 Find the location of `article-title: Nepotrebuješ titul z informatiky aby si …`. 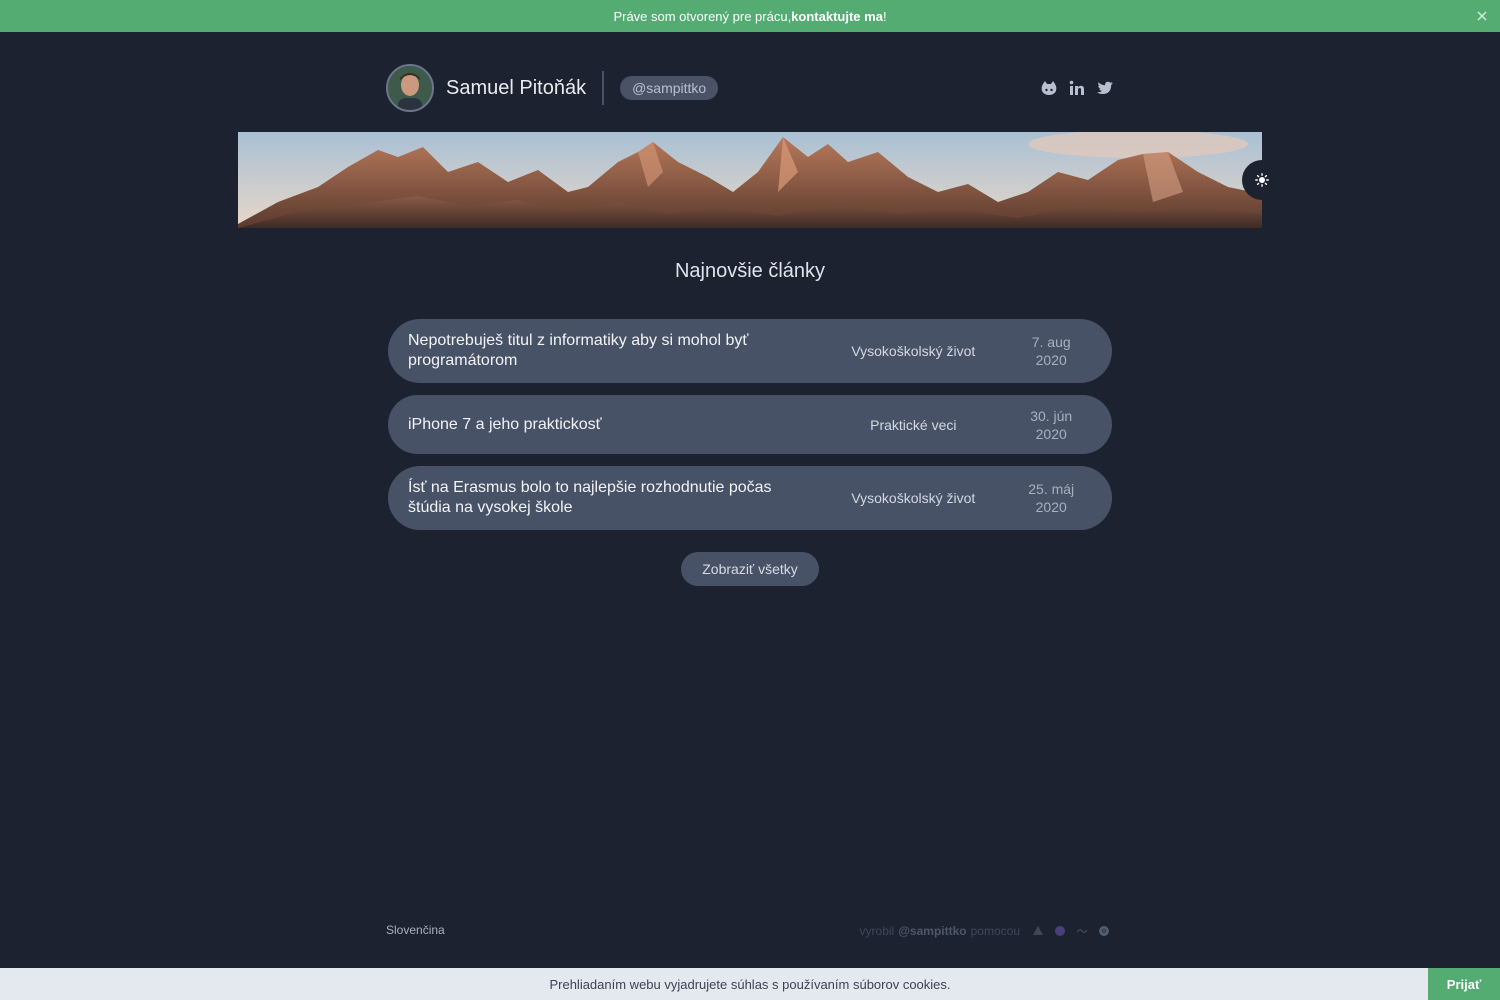

article-title: Nepotrebuješ titul z informatiky aby si … is located at coordinates (578, 350).